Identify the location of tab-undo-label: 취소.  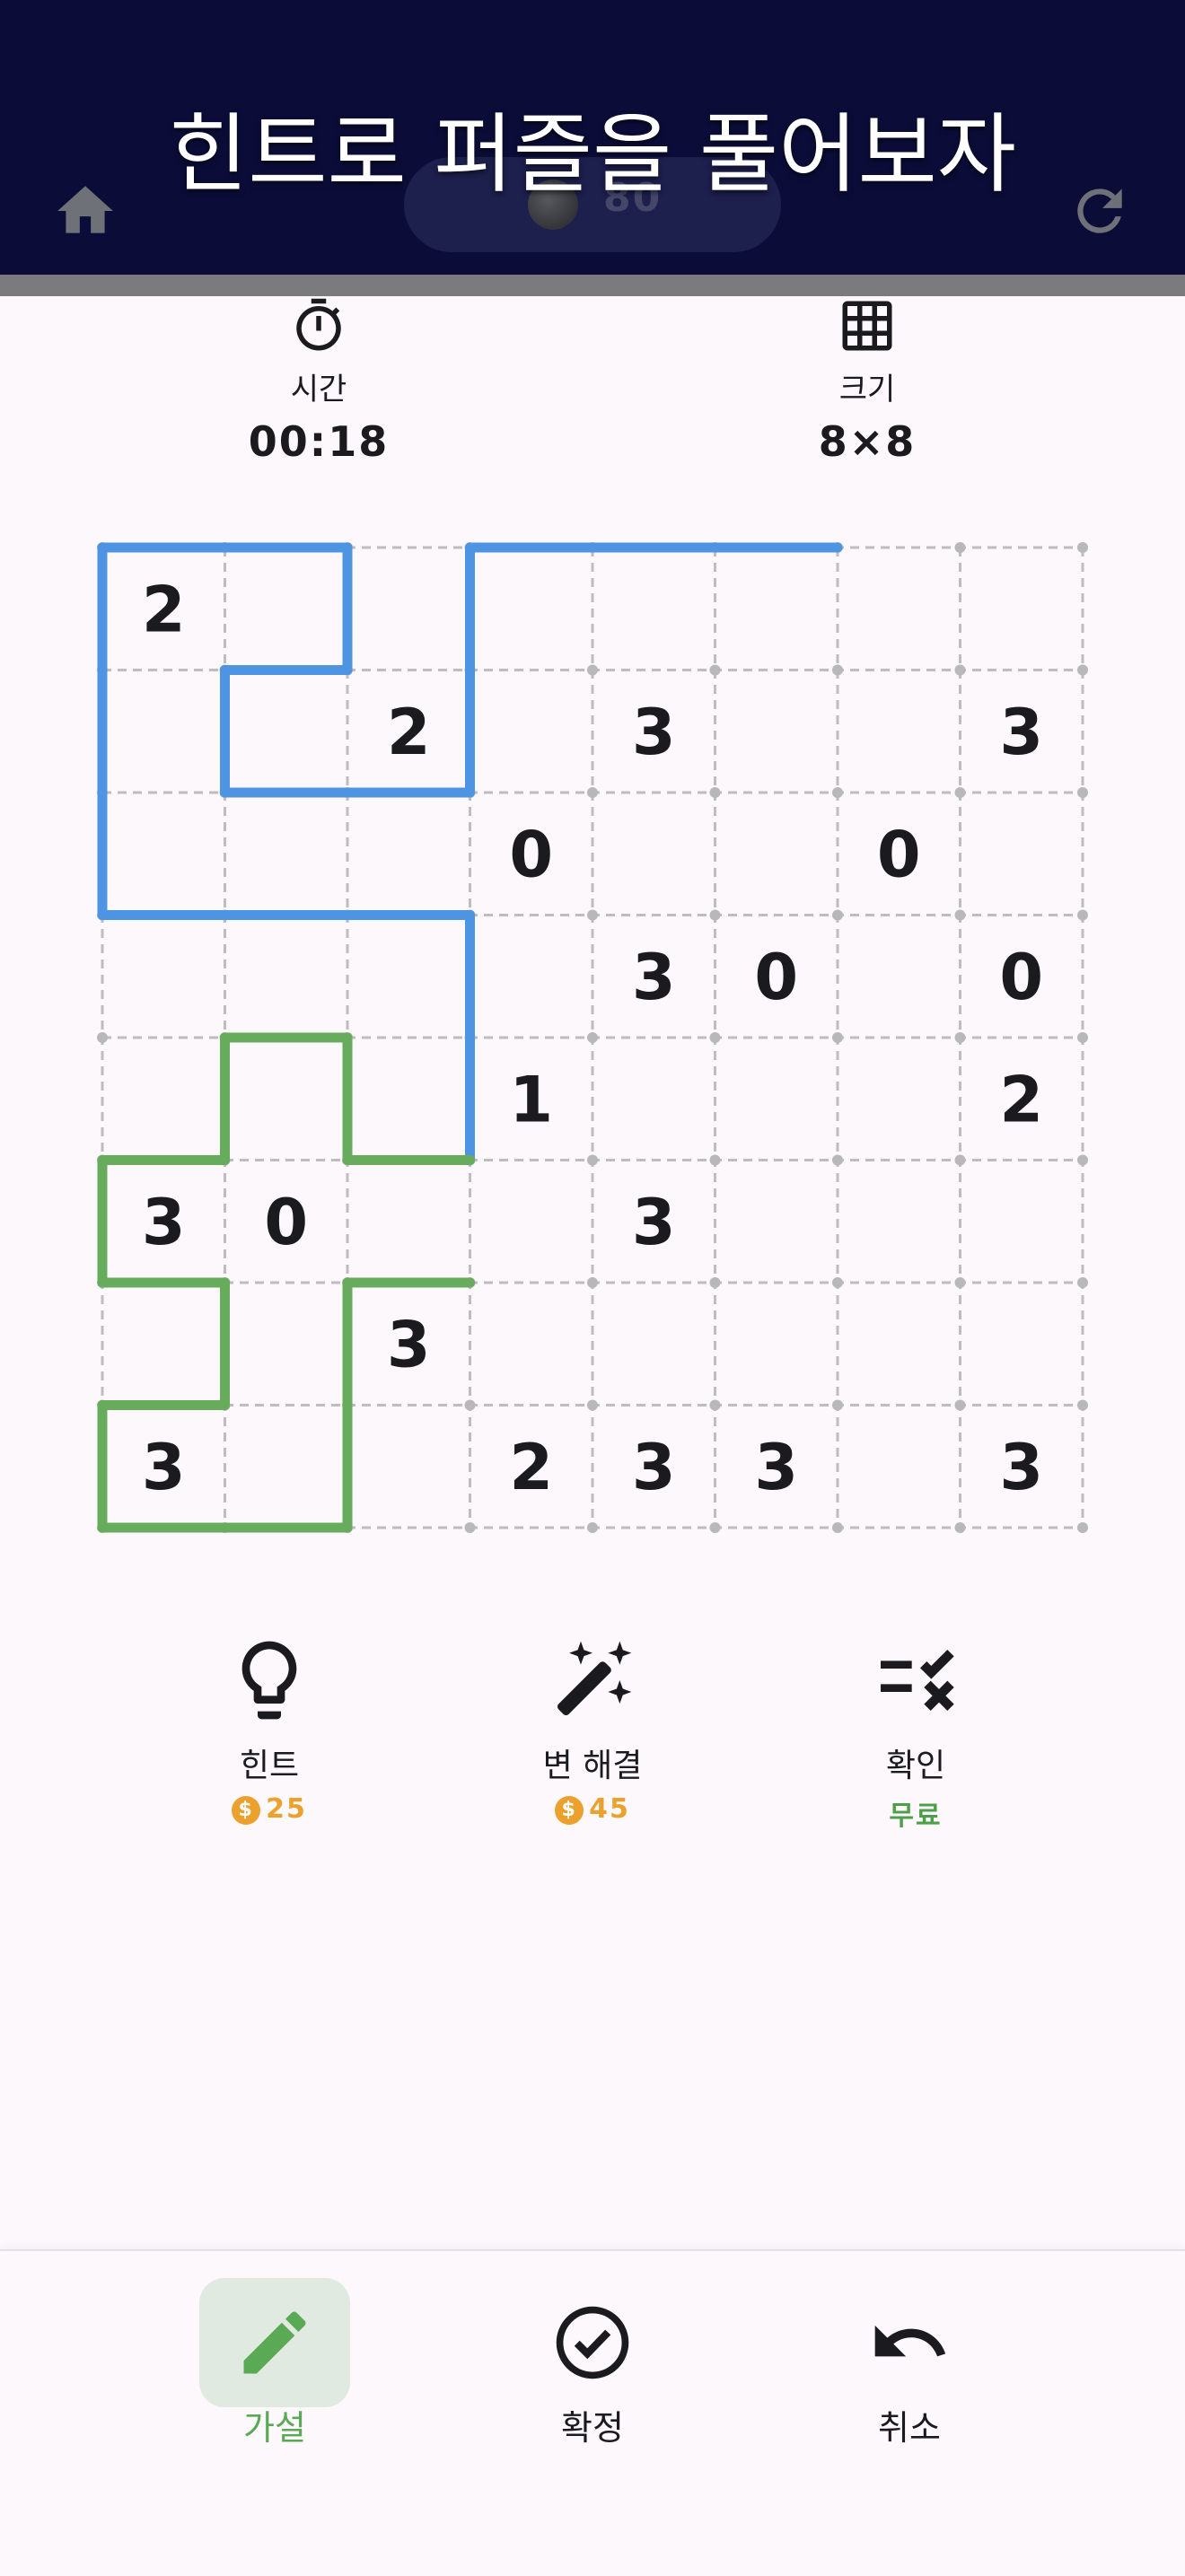
(909, 2428).